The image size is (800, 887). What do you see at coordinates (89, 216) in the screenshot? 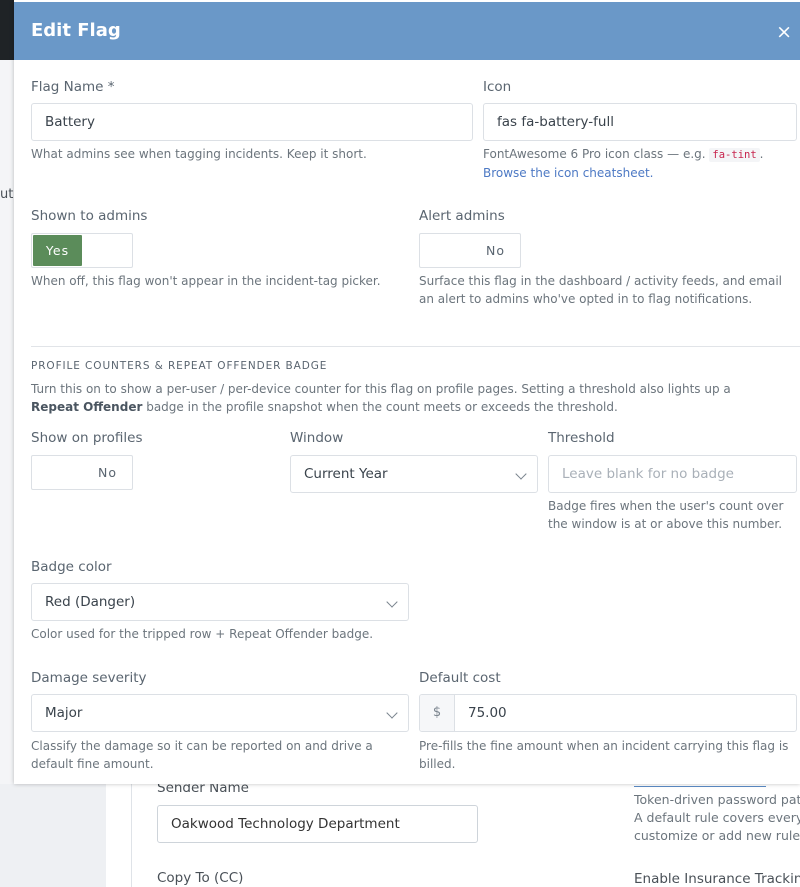
I see `shown-to-admins-label: Shown to admins` at bounding box center [89, 216].